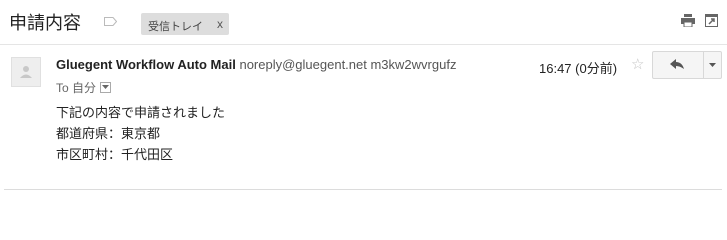 The image size is (727, 240). I want to click on body-line: 都道府県：東京都, so click(108, 133).